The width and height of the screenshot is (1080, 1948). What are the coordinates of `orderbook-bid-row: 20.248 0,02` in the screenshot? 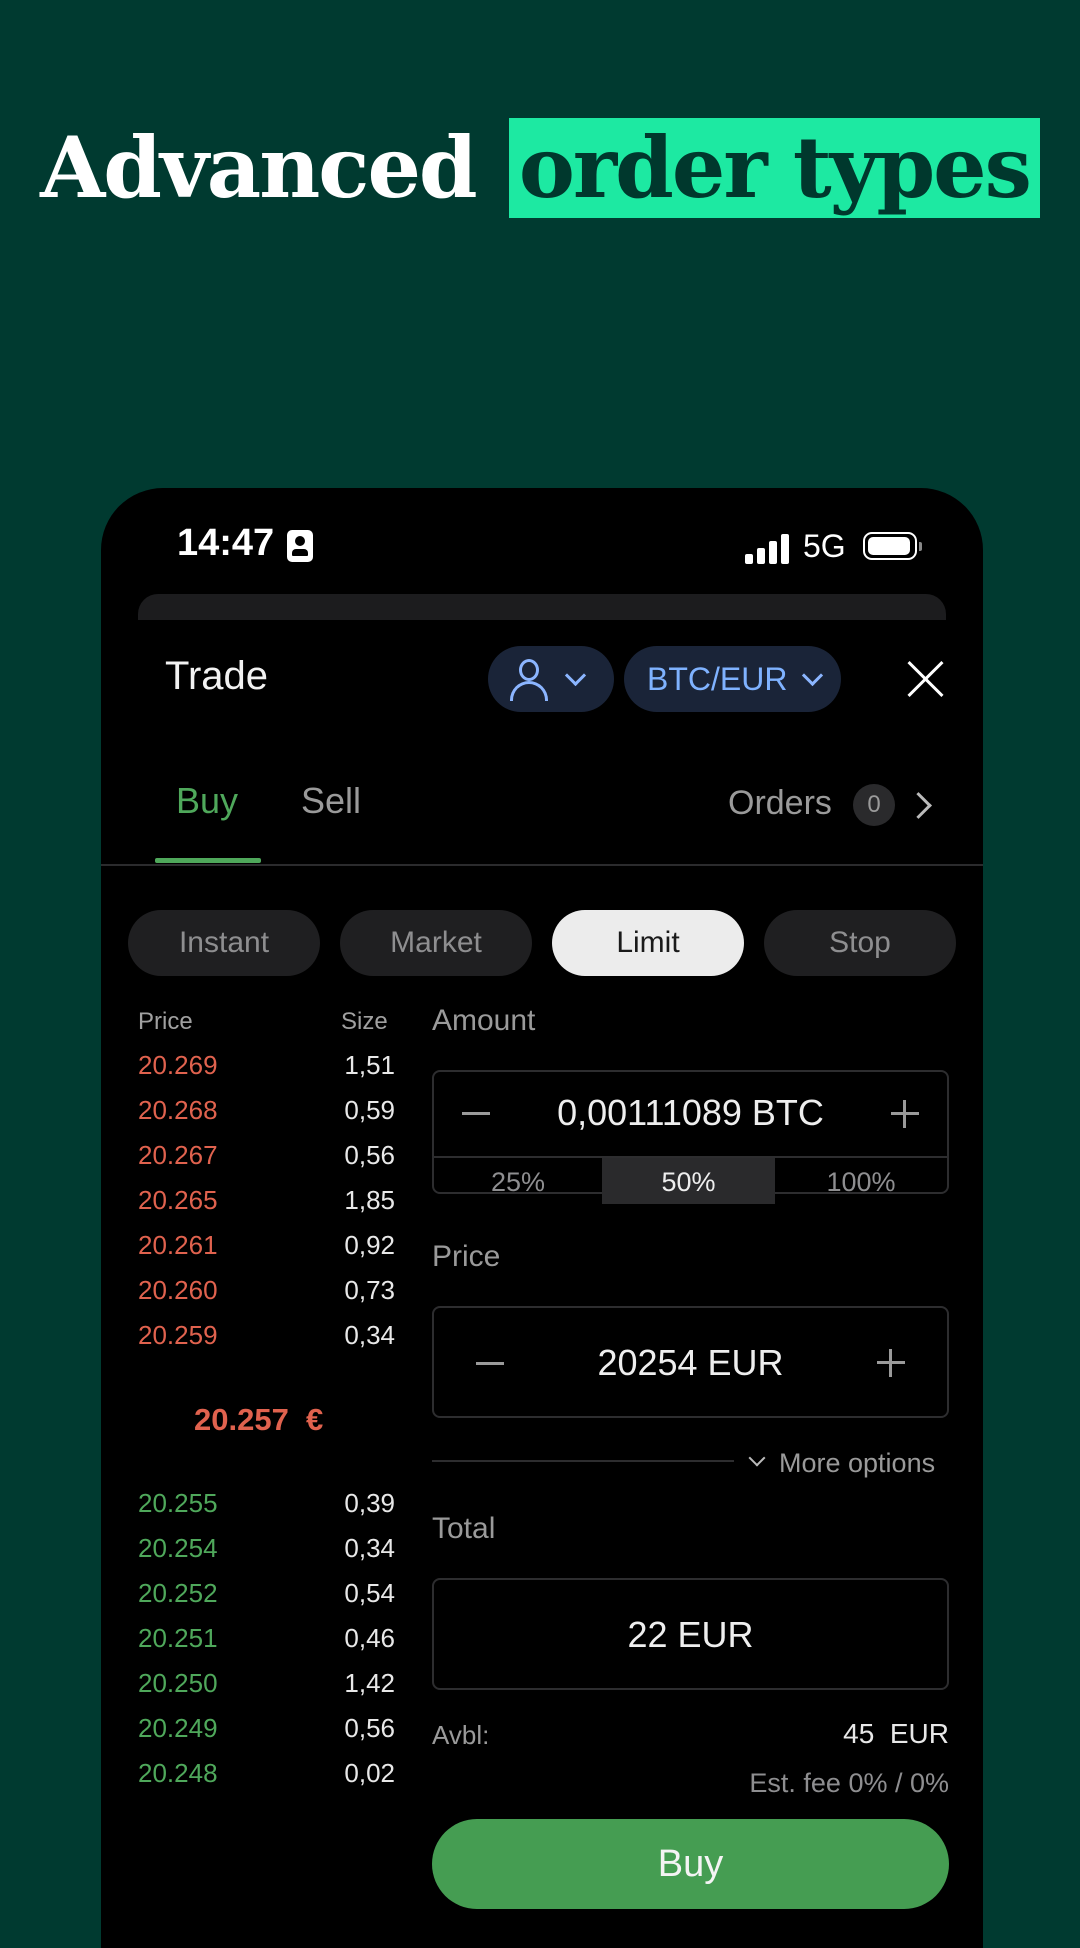 It's located at (266, 1780).